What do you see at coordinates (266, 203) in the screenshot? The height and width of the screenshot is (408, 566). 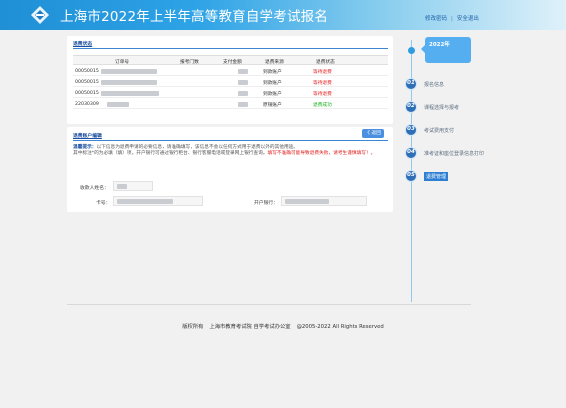 I see `bank-label: 开户银行：` at bounding box center [266, 203].